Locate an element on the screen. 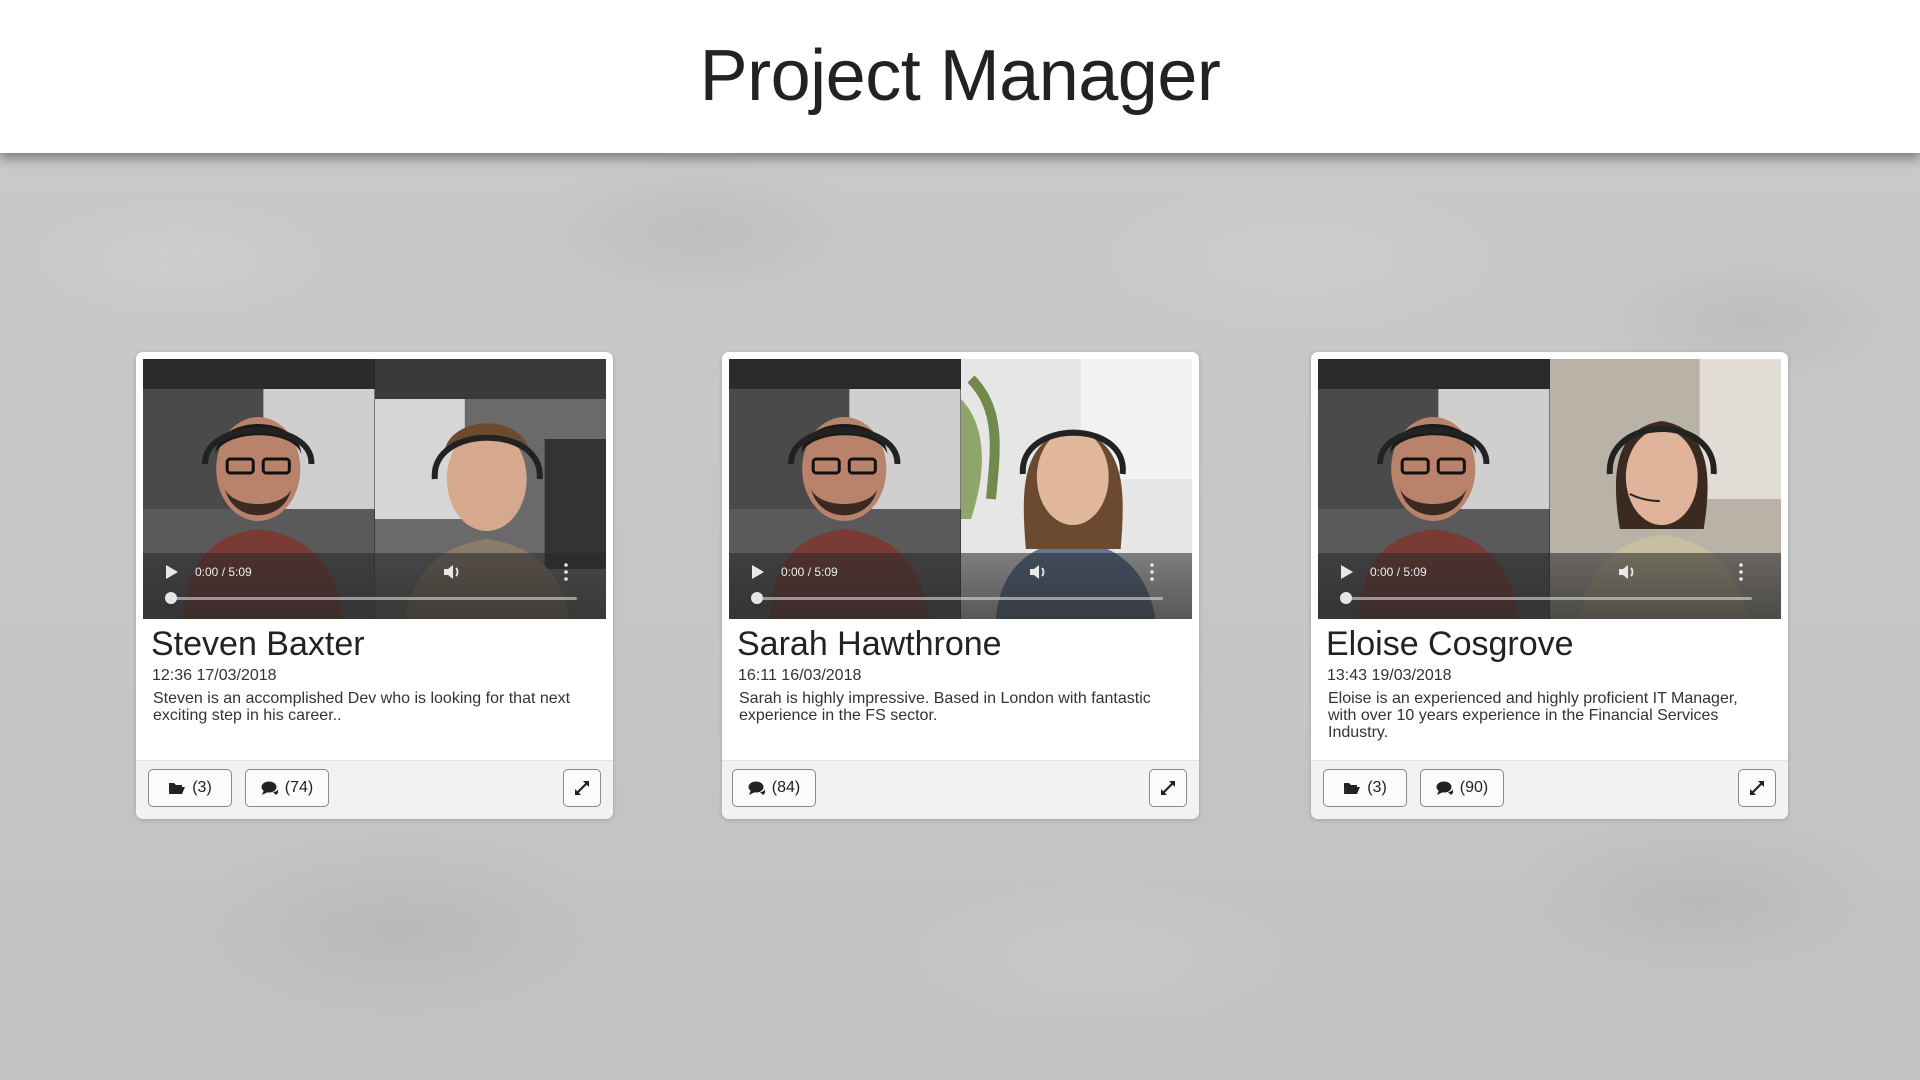 This screenshot has width=1920, height=1080. candidate-timestamp: 13:43 19/03/2018 is located at coordinates (1389, 675).